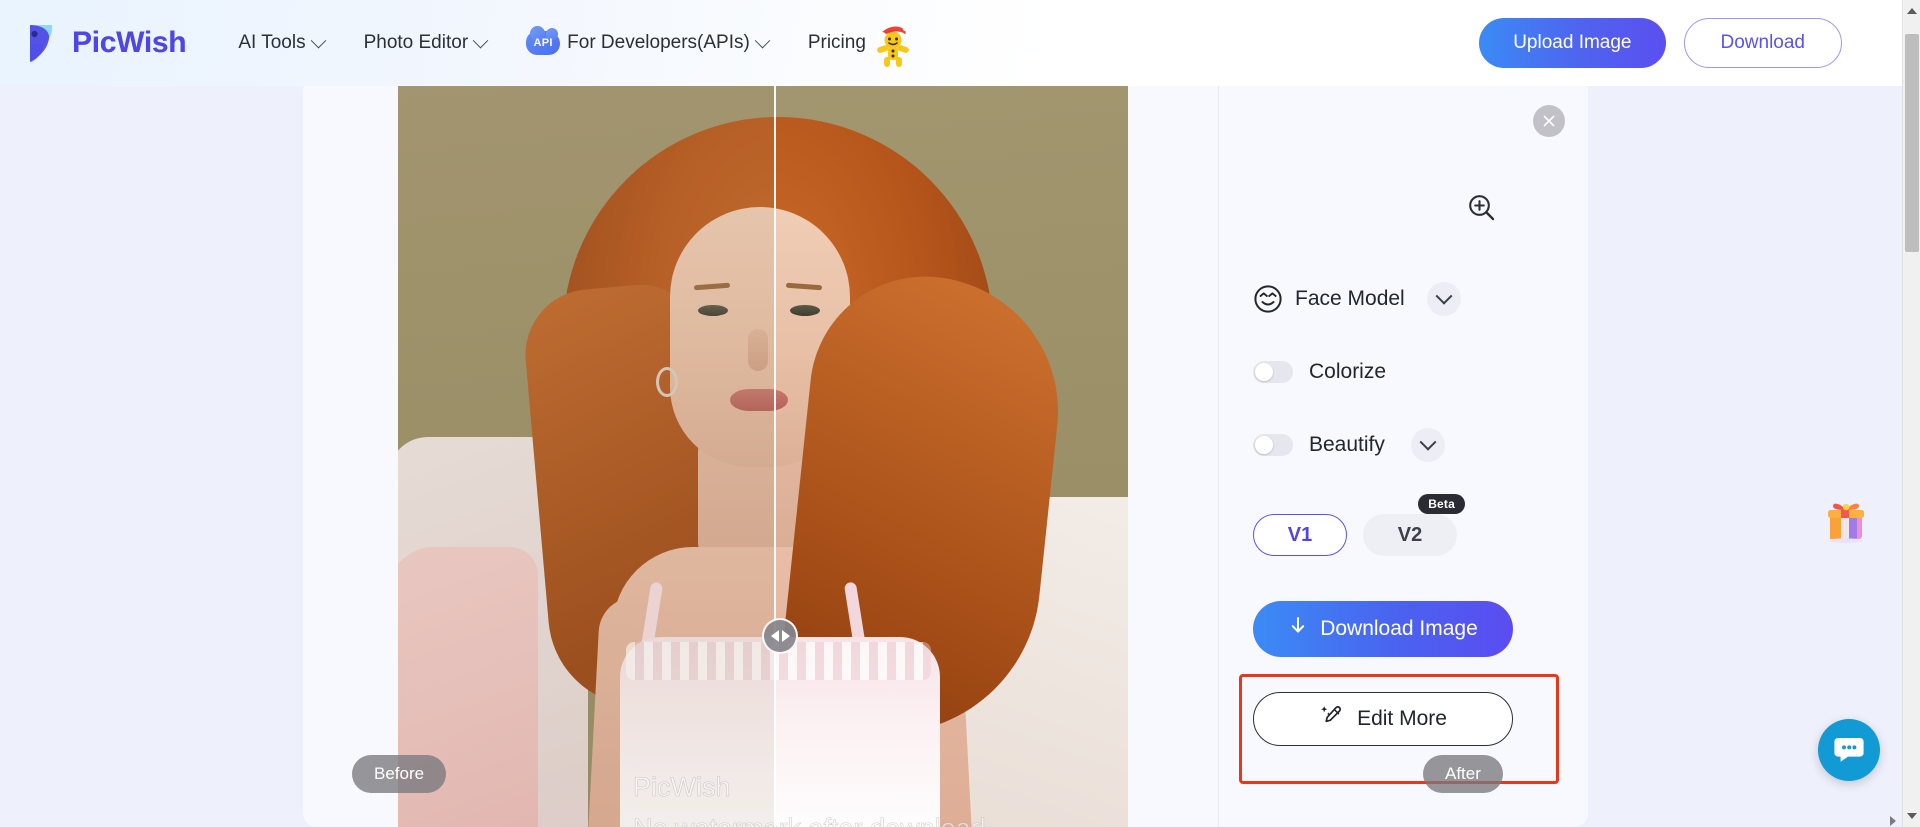  Describe the element at coordinates (1463, 774) in the screenshot. I see `after-label: After` at that location.